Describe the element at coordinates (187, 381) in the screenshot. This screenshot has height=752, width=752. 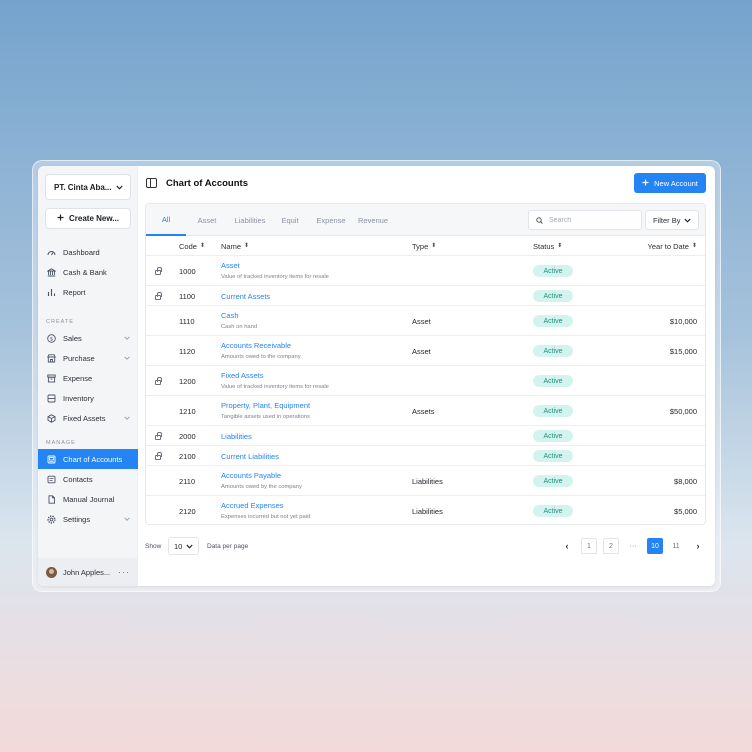
I see `cell-code: 1200` at that location.